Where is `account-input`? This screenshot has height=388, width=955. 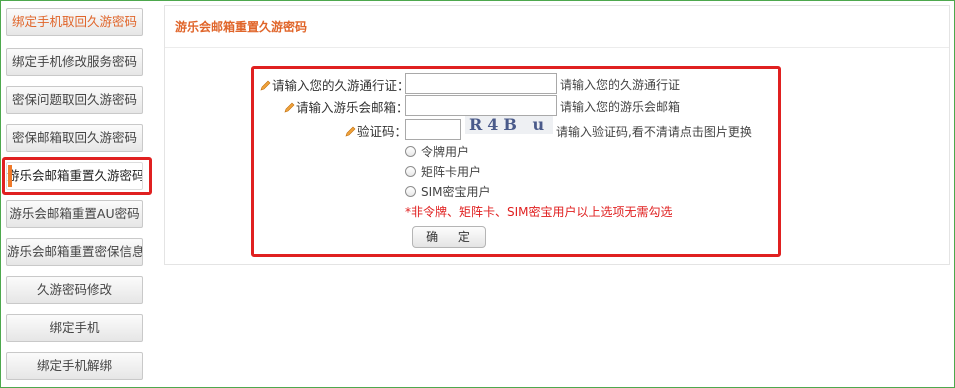 account-input is located at coordinates (481, 83).